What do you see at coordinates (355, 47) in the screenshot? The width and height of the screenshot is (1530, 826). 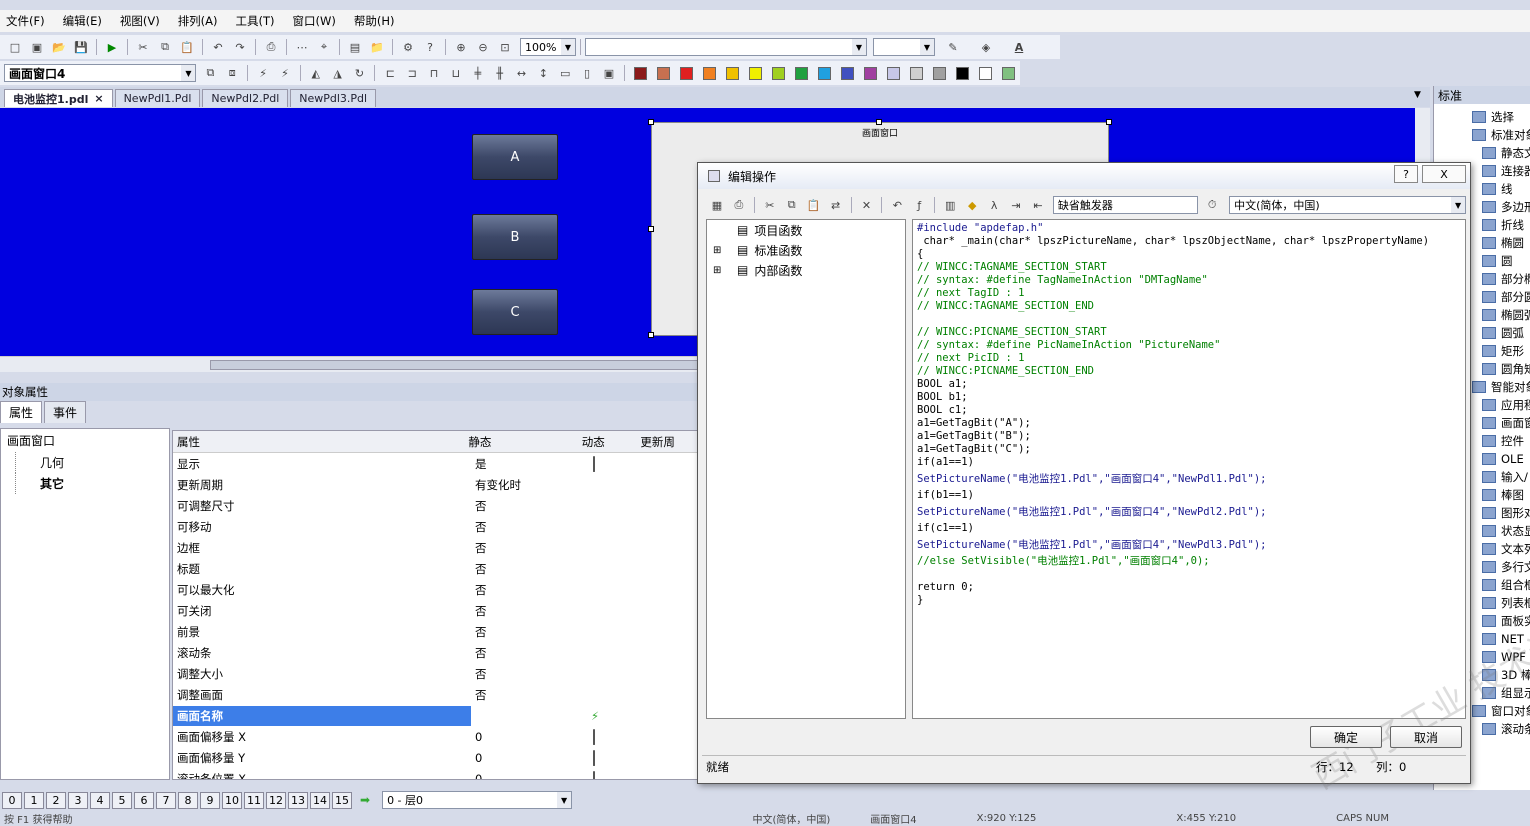 I see `layers-icon: ▤` at bounding box center [355, 47].